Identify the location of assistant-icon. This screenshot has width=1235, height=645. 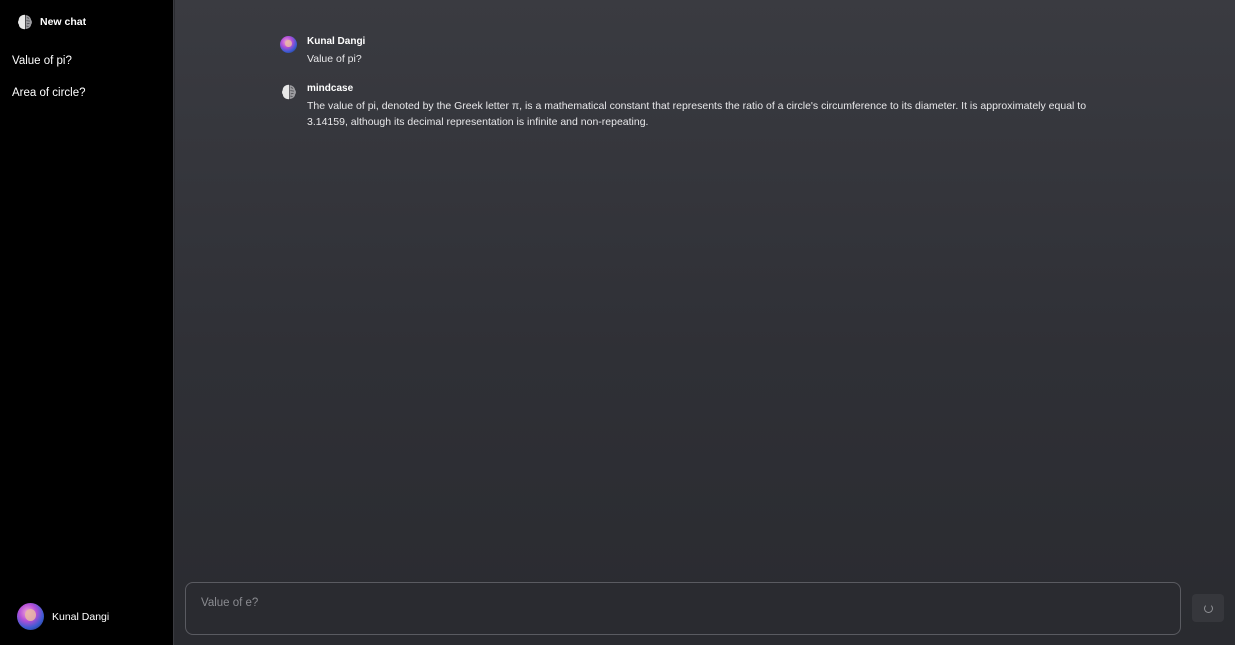
(289, 92).